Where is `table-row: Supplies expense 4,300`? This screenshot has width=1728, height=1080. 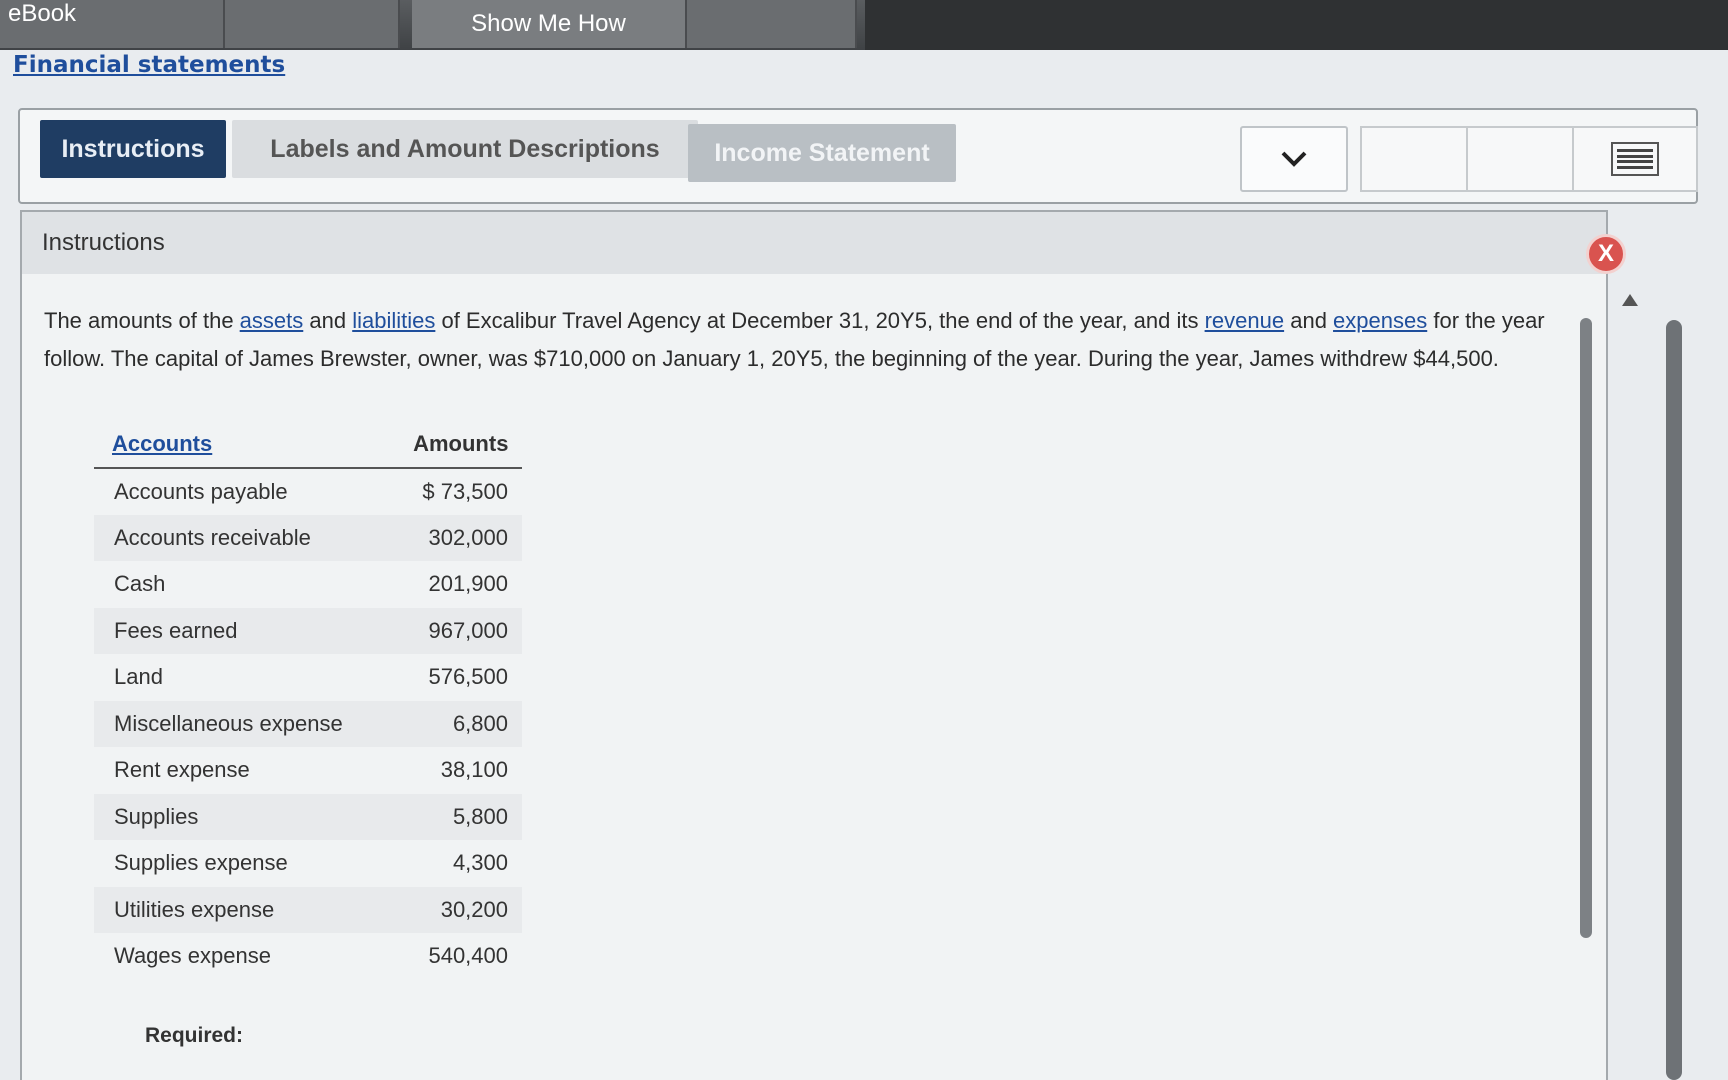 table-row: Supplies expense 4,300 is located at coordinates (308, 863).